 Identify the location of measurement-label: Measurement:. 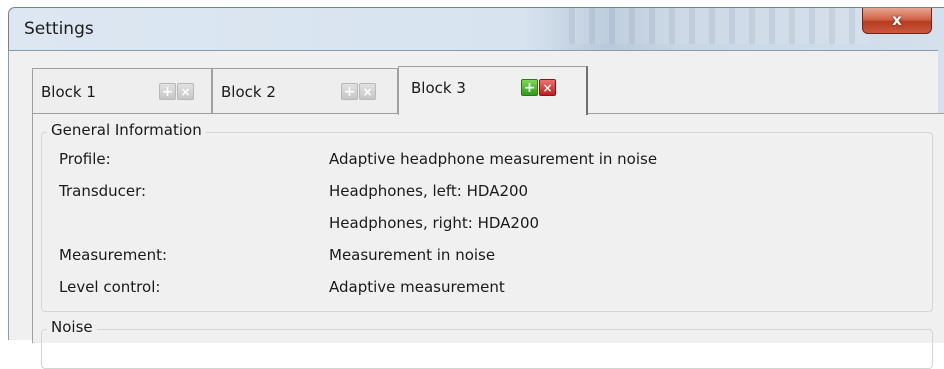
(113, 255).